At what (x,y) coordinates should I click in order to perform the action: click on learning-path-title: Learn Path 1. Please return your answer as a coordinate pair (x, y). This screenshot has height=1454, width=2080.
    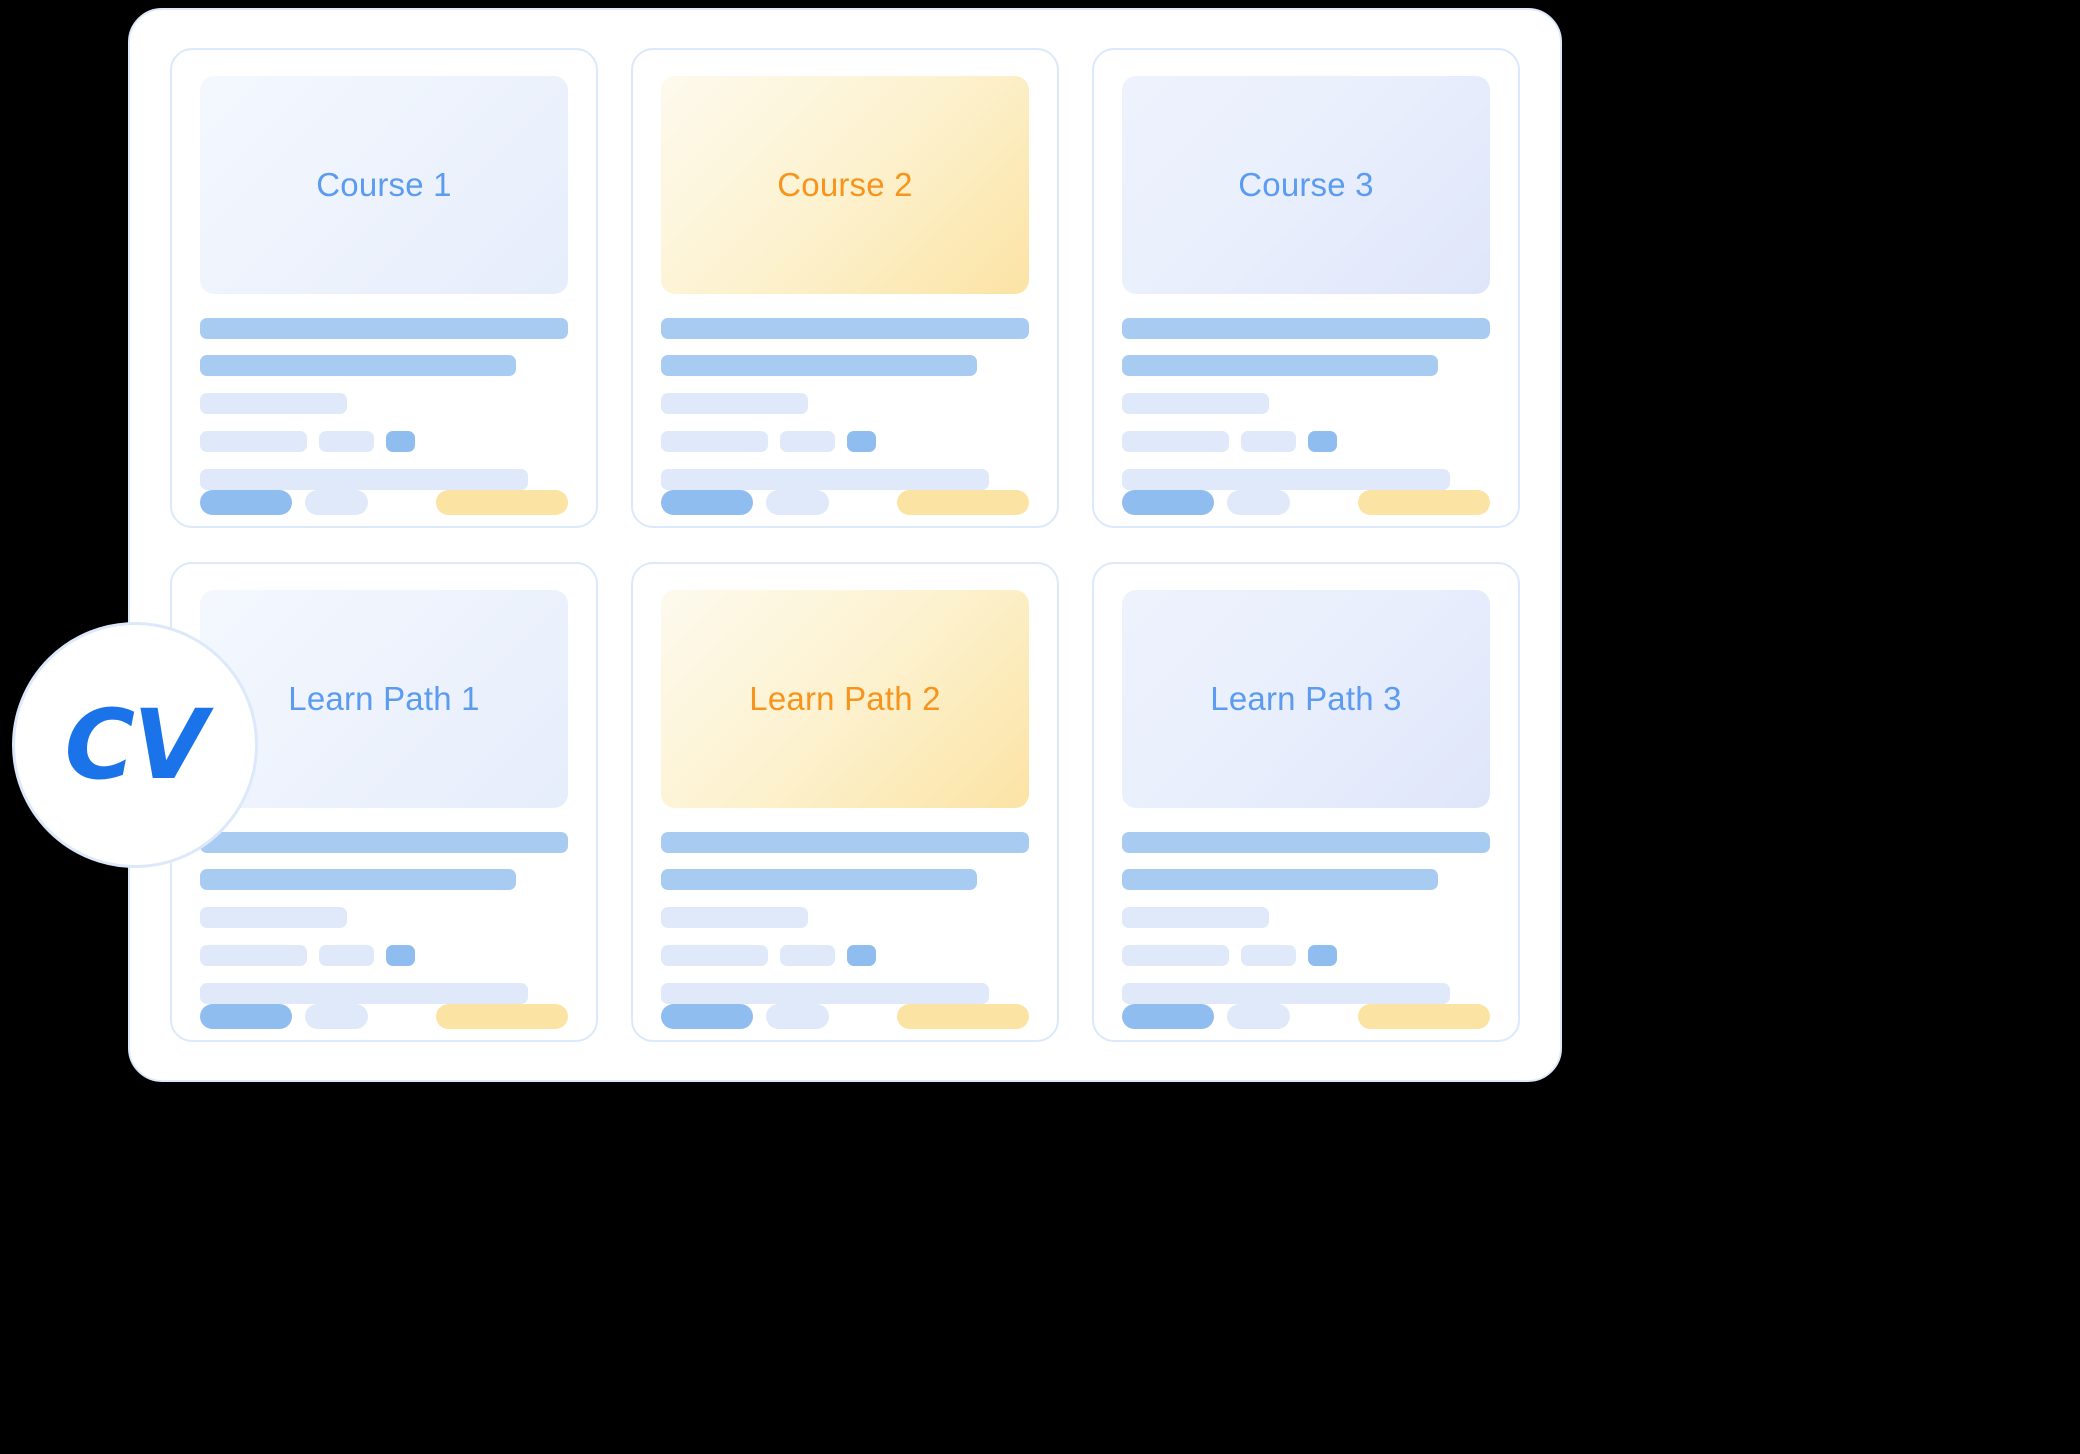
    Looking at the image, I should click on (384, 698).